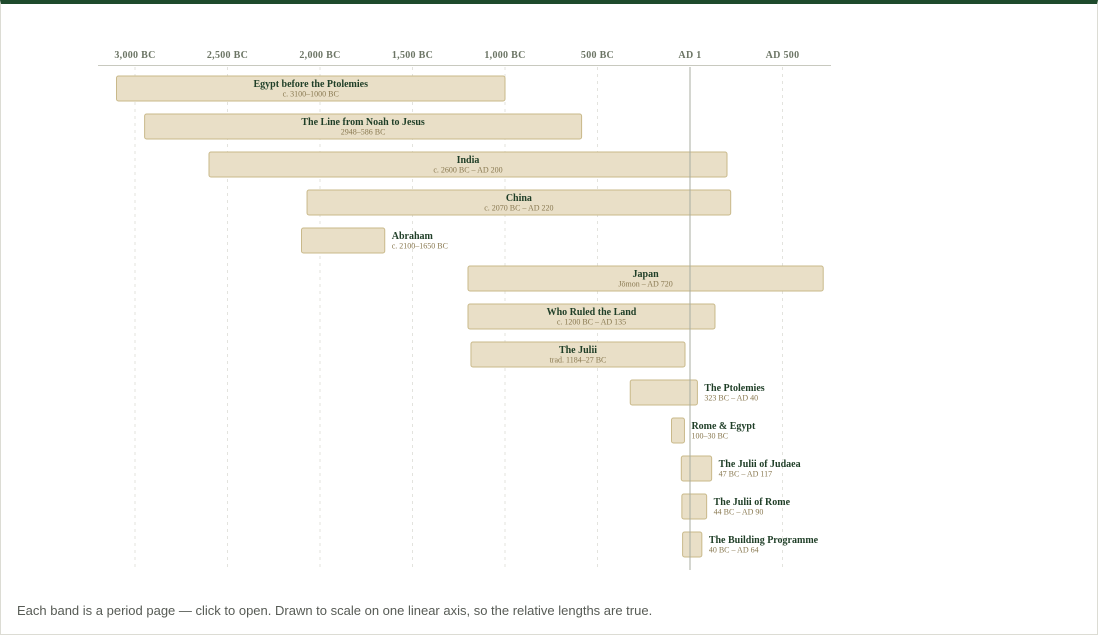 The height and width of the screenshot is (637, 1100). I want to click on x-tick-label: 2,000 BC, so click(319, 55).